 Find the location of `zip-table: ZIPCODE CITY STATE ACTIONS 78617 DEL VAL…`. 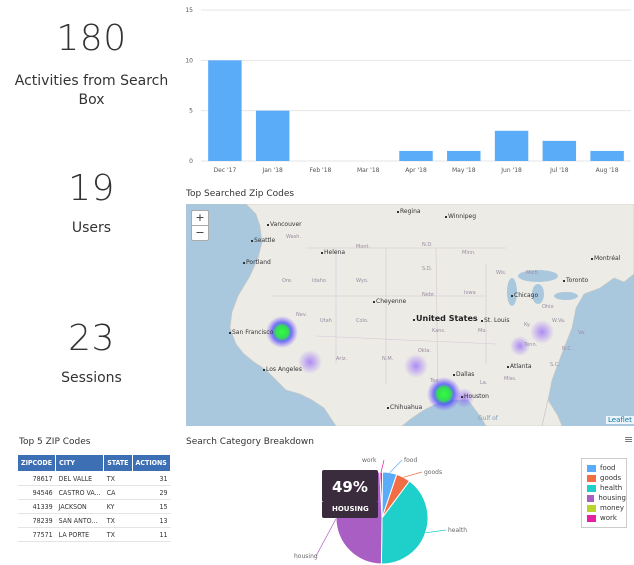

zip-table: ZIPCODE CITY STATE ACTIONS 78617 DEL VAL… is located at coordinates (94, 498).